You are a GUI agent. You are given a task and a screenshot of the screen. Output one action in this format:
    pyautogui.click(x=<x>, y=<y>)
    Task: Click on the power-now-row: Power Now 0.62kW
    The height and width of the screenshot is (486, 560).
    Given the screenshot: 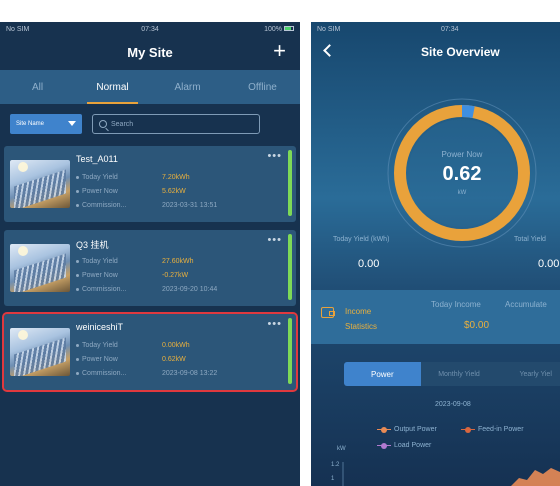 What is the action you would take?
    pyautogui.click(x=131, y=359)
    